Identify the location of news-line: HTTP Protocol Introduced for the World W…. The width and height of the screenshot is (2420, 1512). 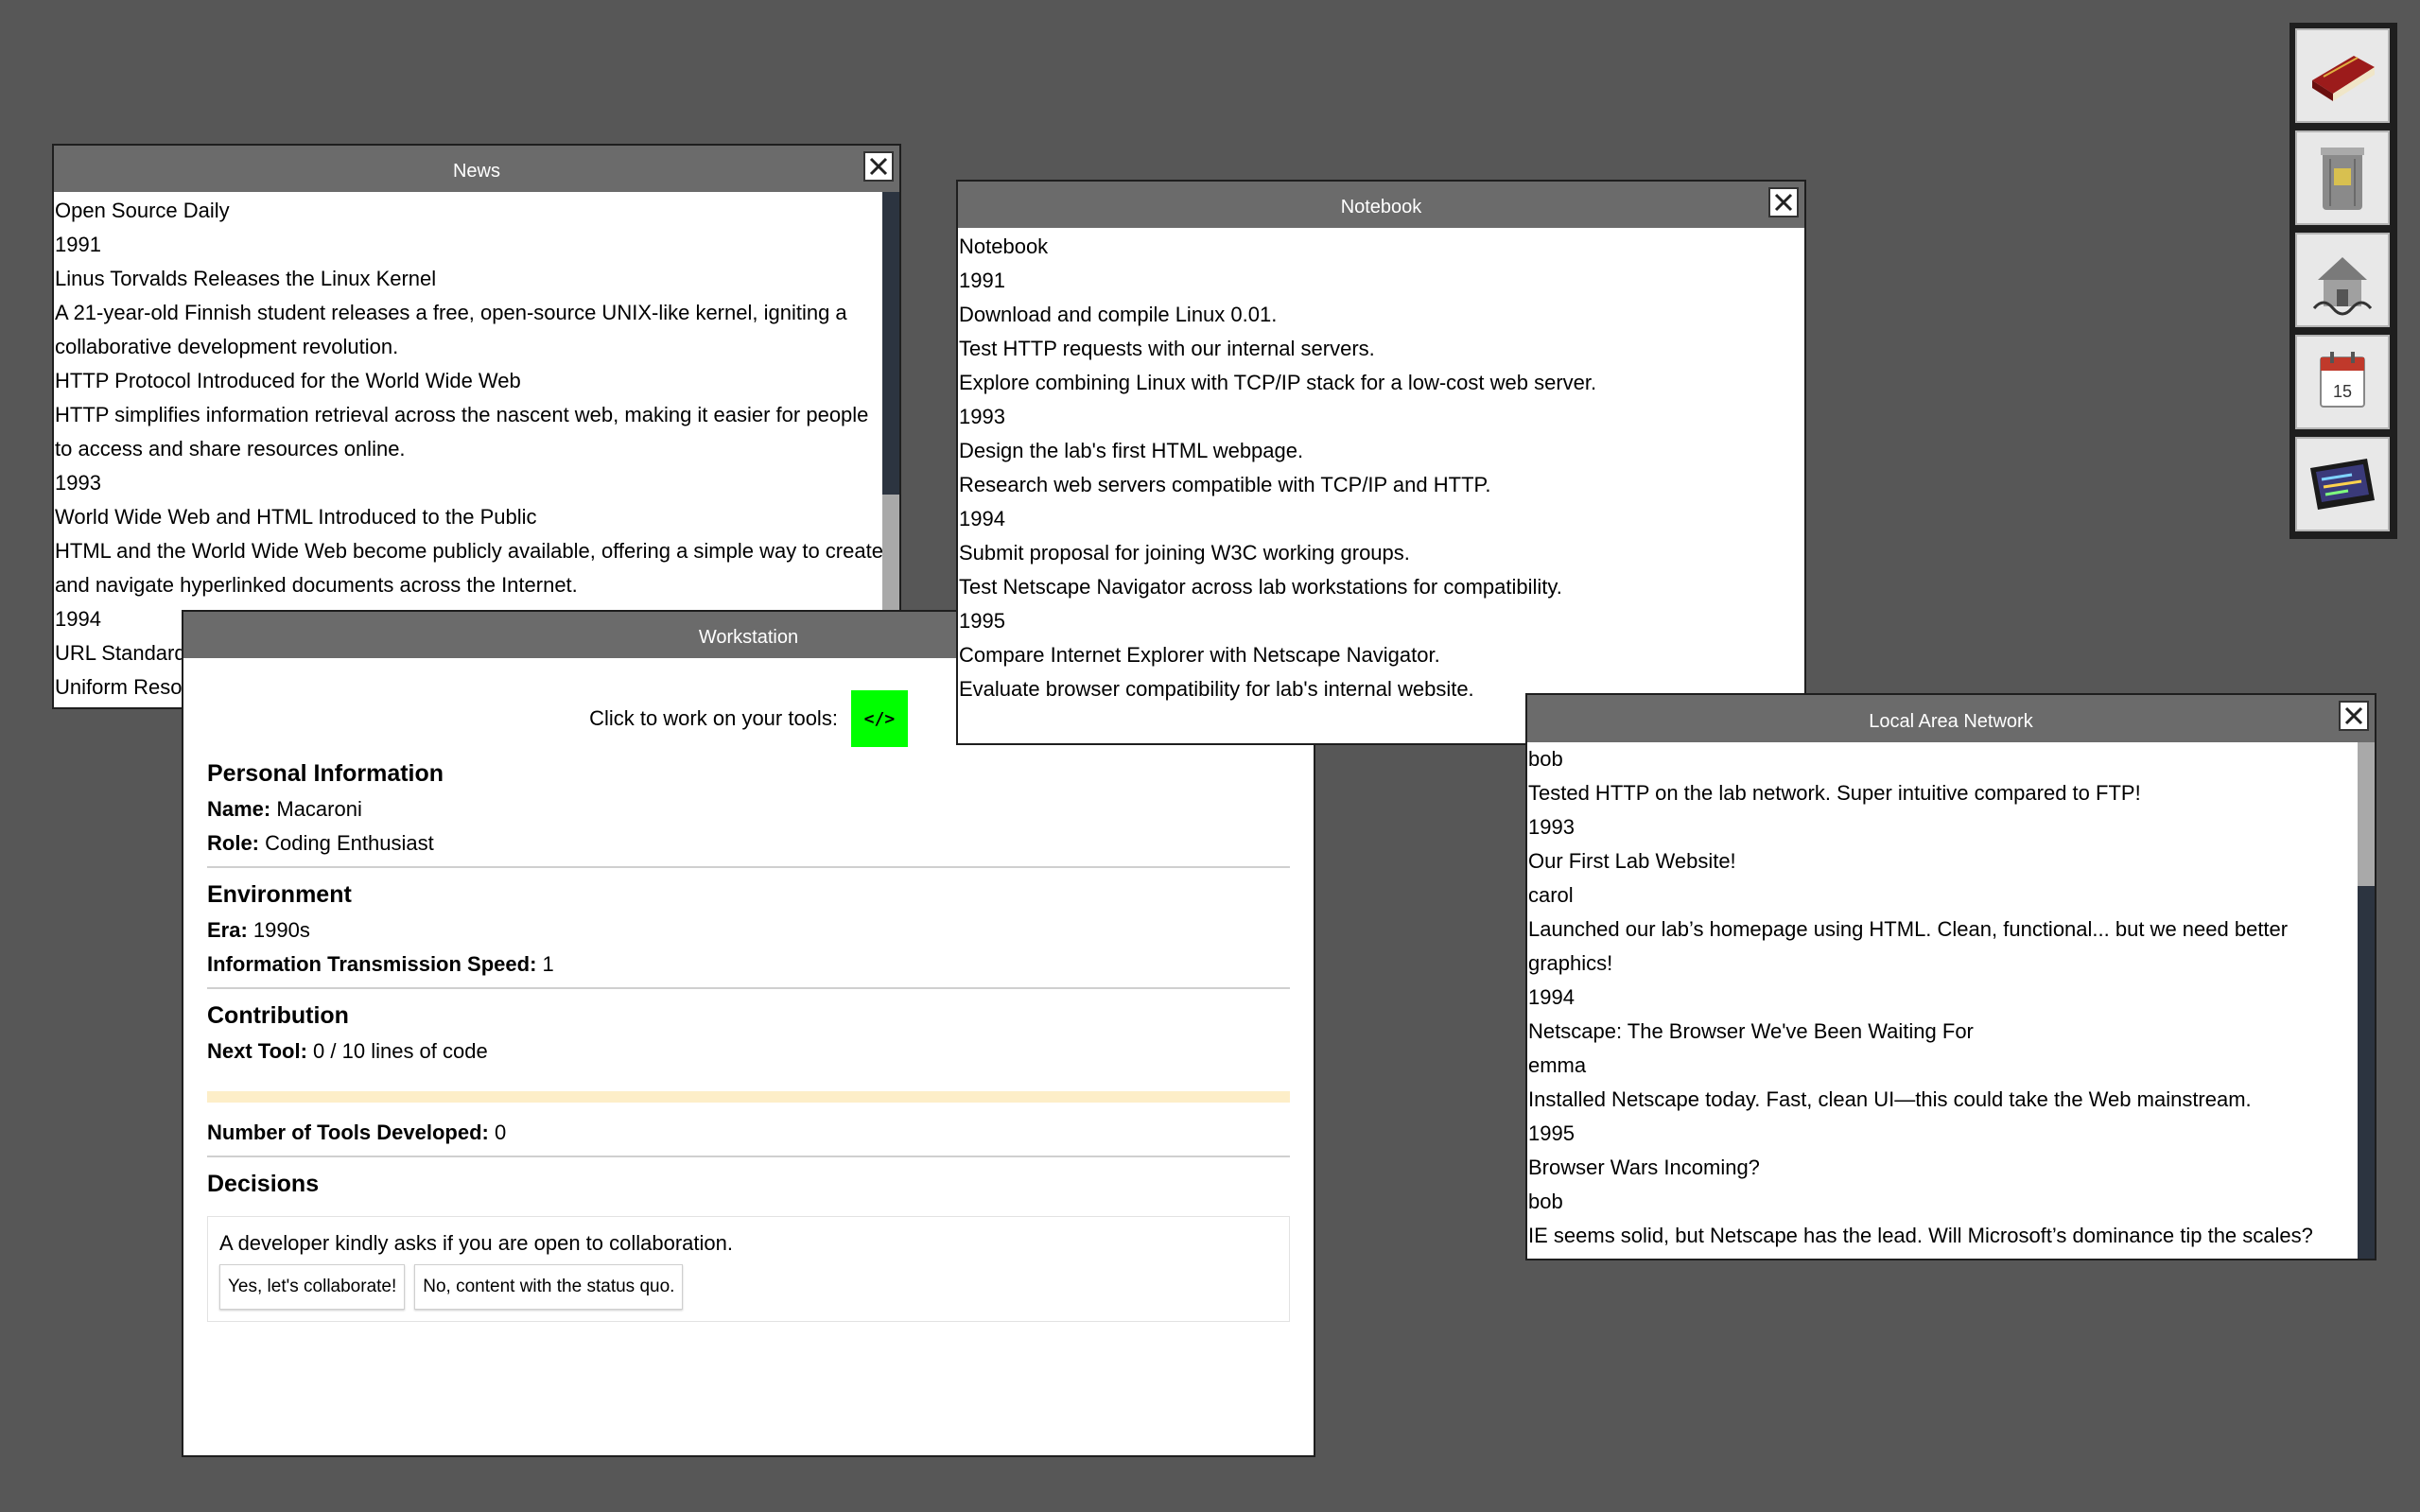
(288, 380).